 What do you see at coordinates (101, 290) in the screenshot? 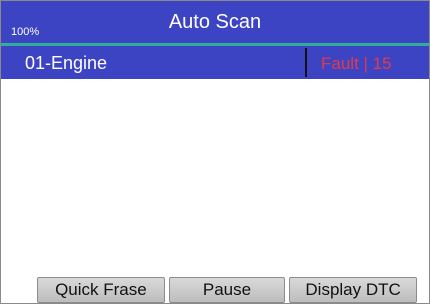
I see `quick-erase-button: Quick Frase` at bounding box center [101, 290].